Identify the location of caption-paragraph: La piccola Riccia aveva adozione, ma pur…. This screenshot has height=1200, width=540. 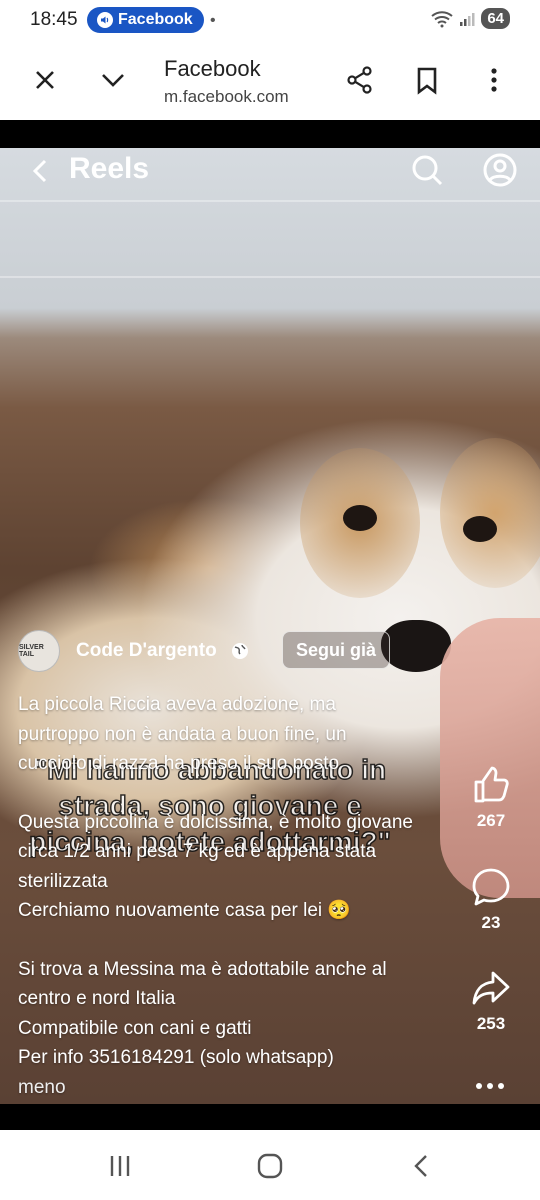
(182, 734).